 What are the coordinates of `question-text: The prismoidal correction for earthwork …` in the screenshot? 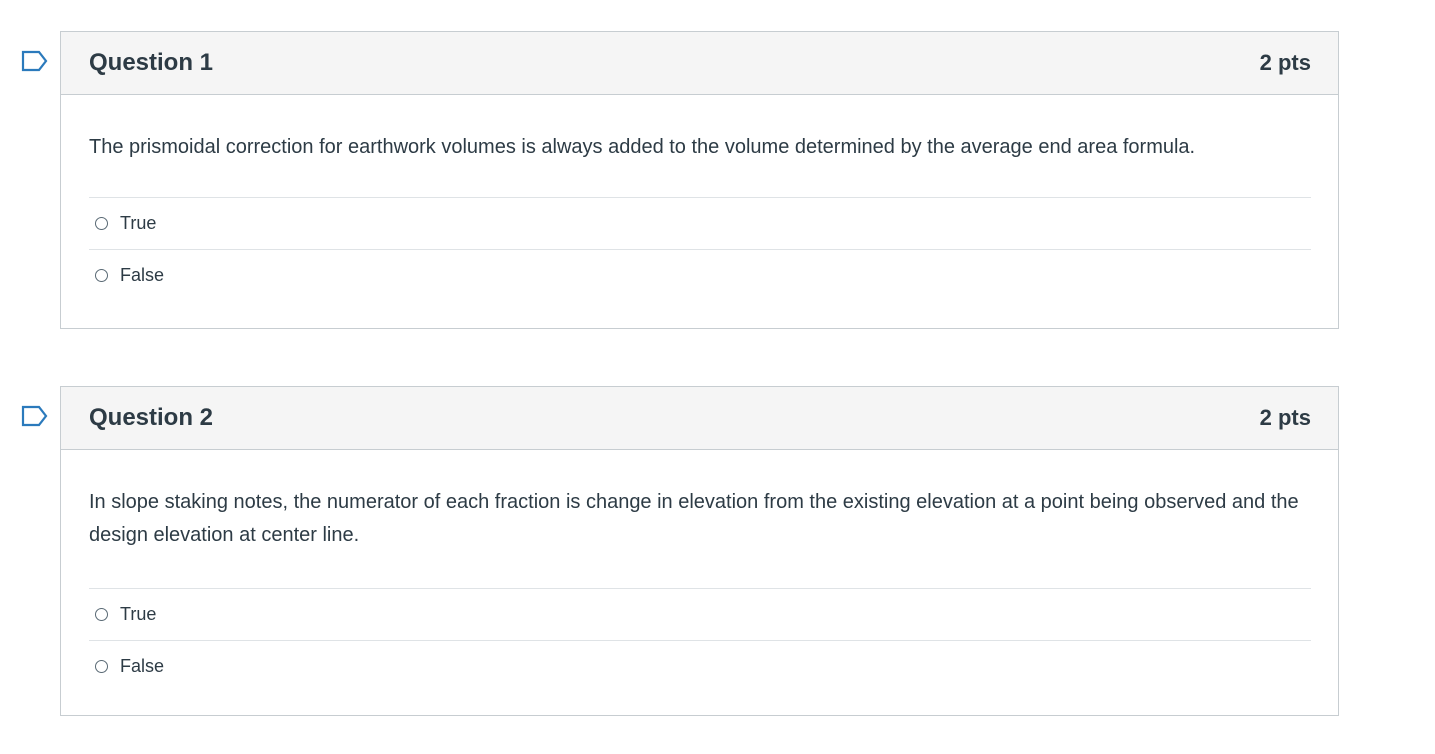 It's located at (642, 147).